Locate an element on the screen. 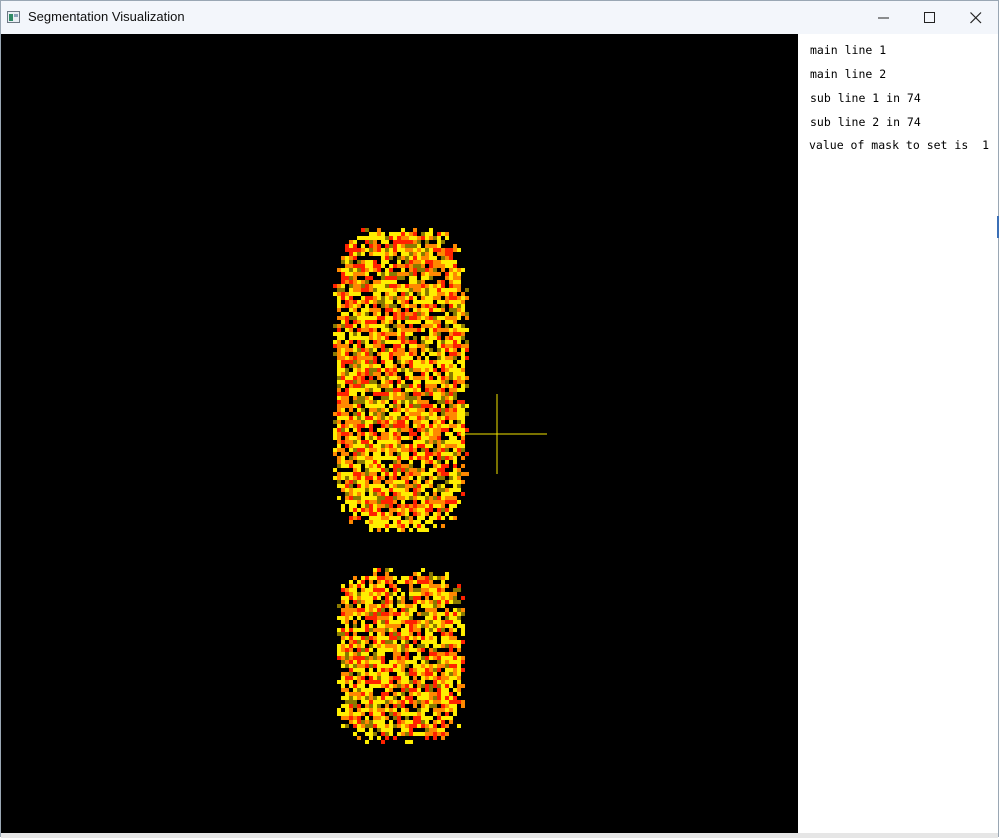 This screenshot has height=838, width=999. title-bar: Segmentation Visualization is located at coordinates (499, 17).